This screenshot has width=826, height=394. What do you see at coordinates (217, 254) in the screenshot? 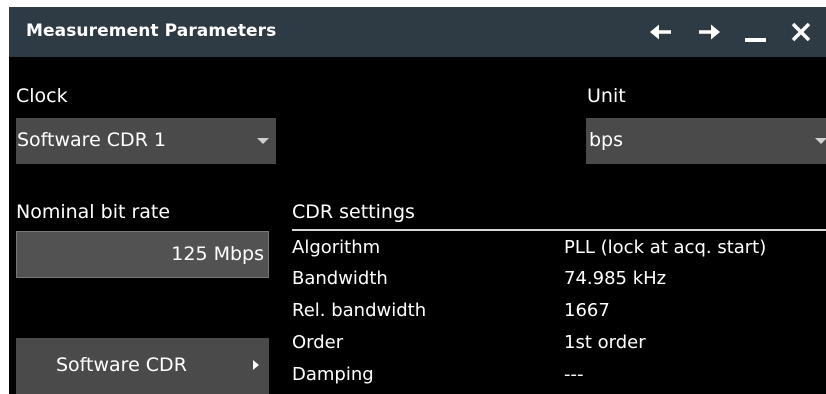
I see `nominal-bit-rate-value: 125 Mbps` at bounding box center [217, 254].